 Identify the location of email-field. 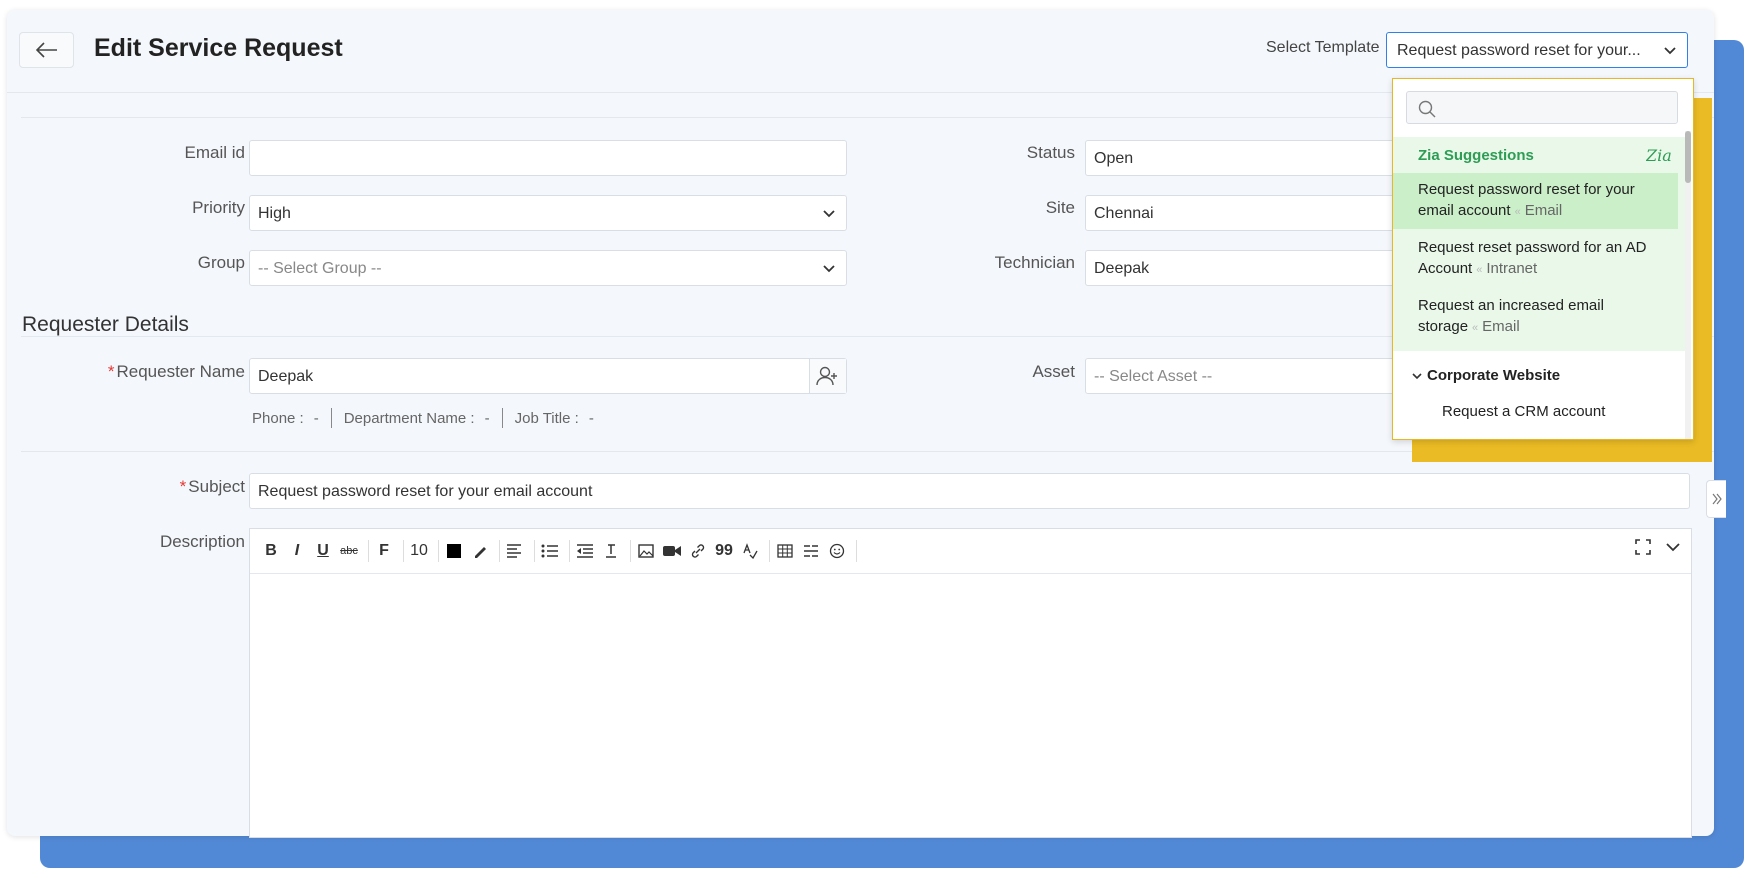
(548, 158).